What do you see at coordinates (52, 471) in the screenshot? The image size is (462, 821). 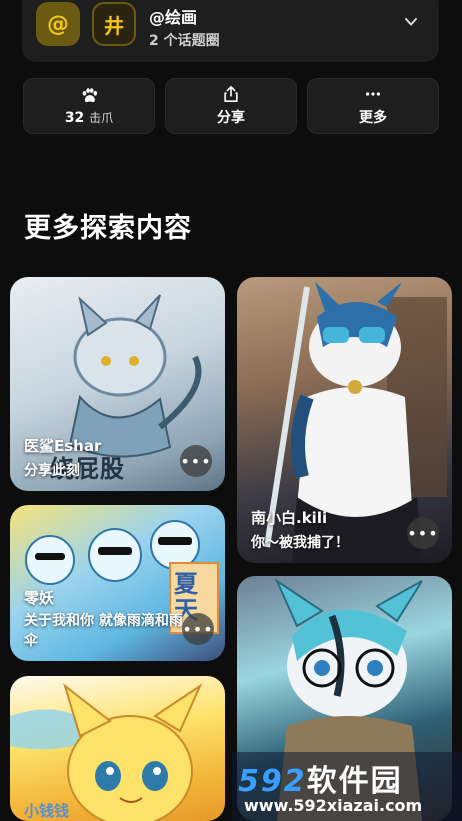 I see `card-caption: 分享此刻` at bounding box center [52, 471].